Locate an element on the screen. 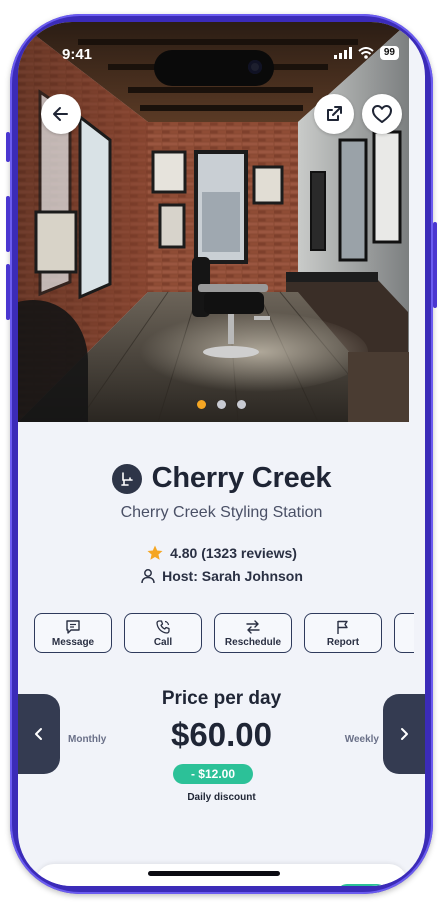 The height and width of the screenshot is (906, 443). price-title: Price per day is located at coordinates (221, 698).